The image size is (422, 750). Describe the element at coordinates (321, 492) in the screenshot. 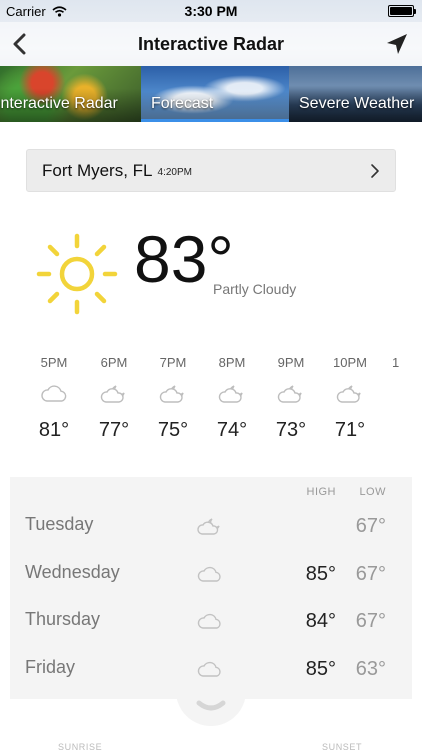

I see `high-column-header: HIGH` at that location.